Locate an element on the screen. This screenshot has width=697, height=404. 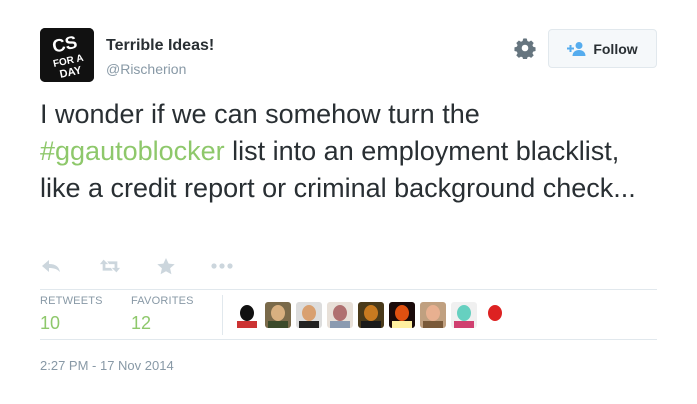
gear-icon is located at coordinates (525, 48).